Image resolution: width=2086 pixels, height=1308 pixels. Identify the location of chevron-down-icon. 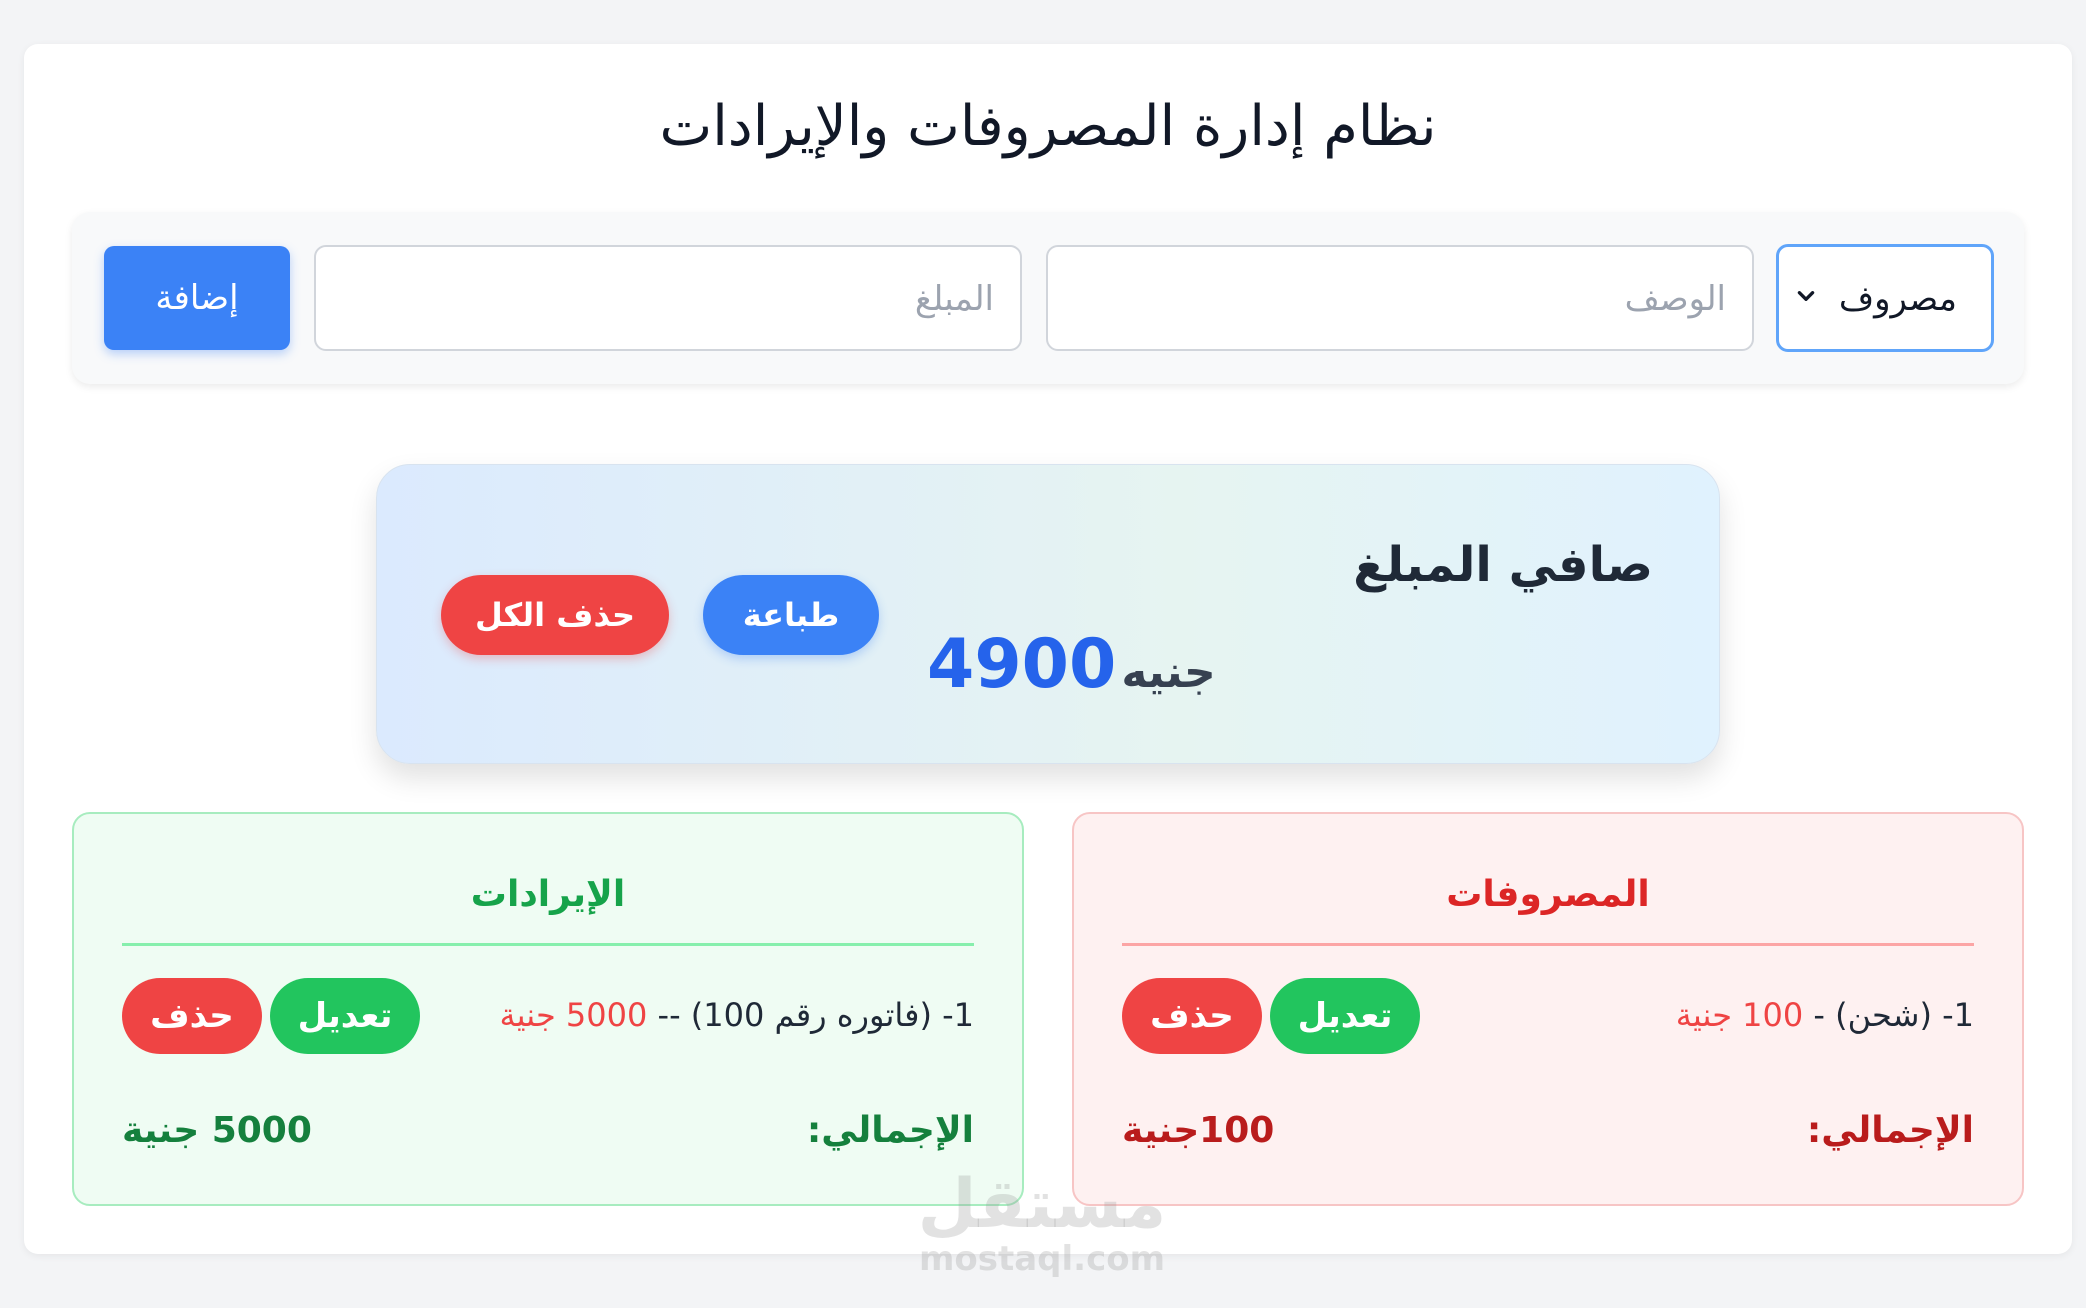
(1806, 296).